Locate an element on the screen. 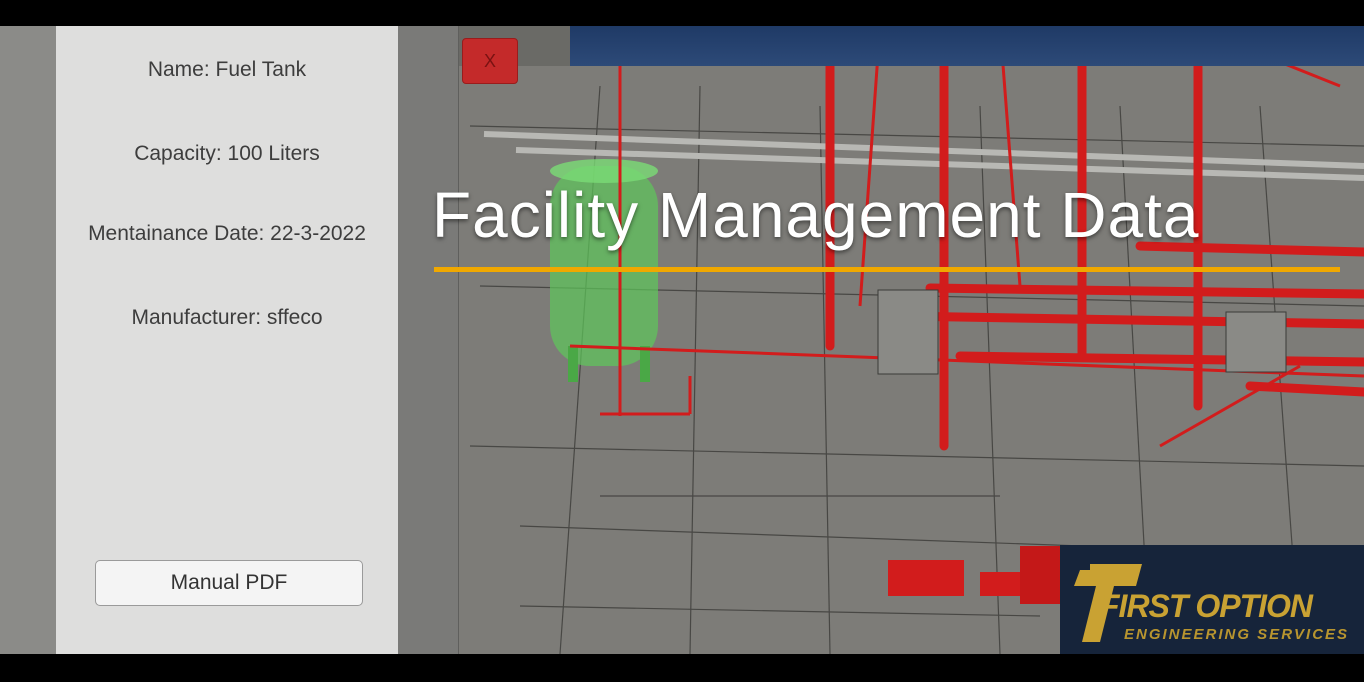  asset-name: Name: Fuel Tank is located at coordinates (227, 69).